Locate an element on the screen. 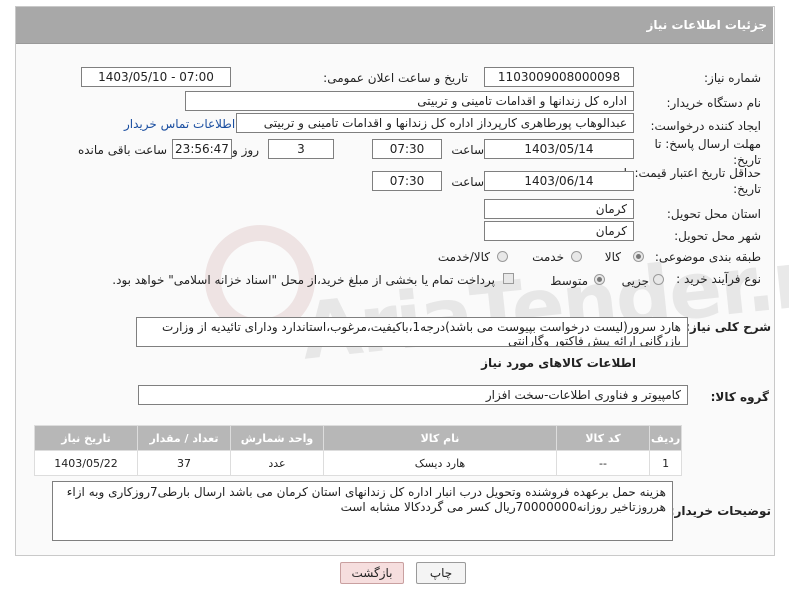 The height and width of the screenshot is (598, 789). goods-group-label: گروه کالا: is located at coordinates (739, 397).